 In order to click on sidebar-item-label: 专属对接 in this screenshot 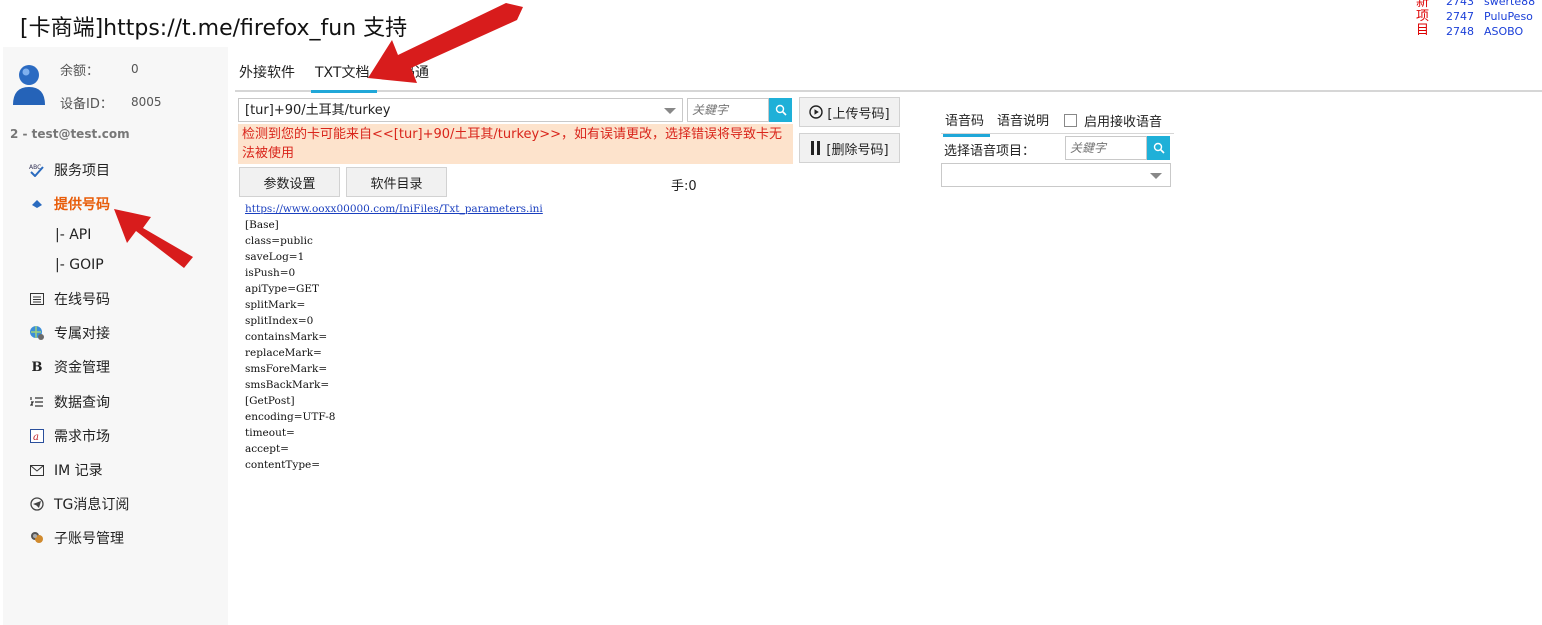, I will do `click(82, 334)`.